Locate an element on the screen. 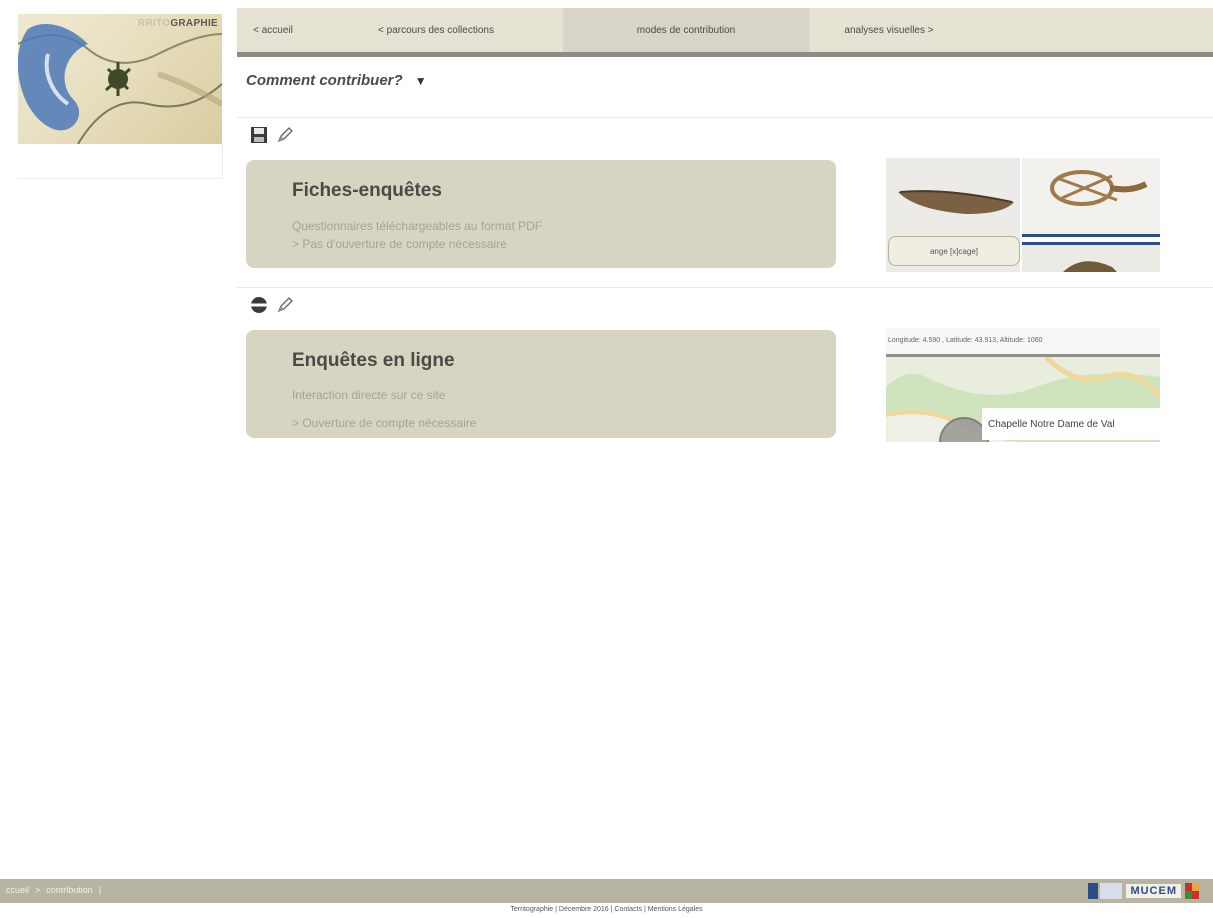 The image size is (1213, 918). section-title: Comment contribuer? is located at coordinates (324, 80).